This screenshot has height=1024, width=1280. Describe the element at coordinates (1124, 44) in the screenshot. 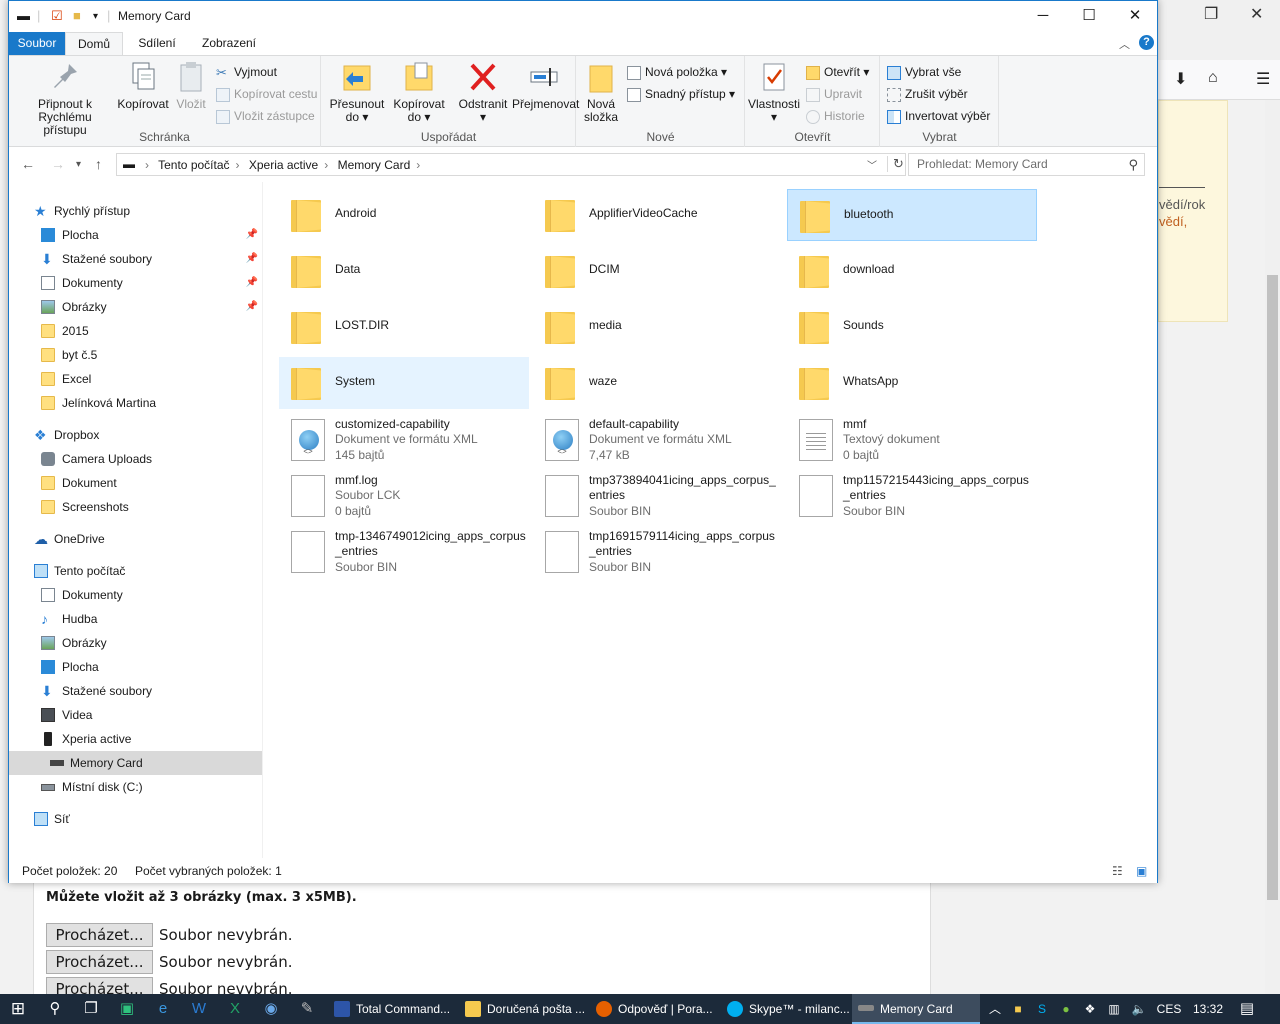

I see `collapse-ribbon-icon: ︿` at that location.